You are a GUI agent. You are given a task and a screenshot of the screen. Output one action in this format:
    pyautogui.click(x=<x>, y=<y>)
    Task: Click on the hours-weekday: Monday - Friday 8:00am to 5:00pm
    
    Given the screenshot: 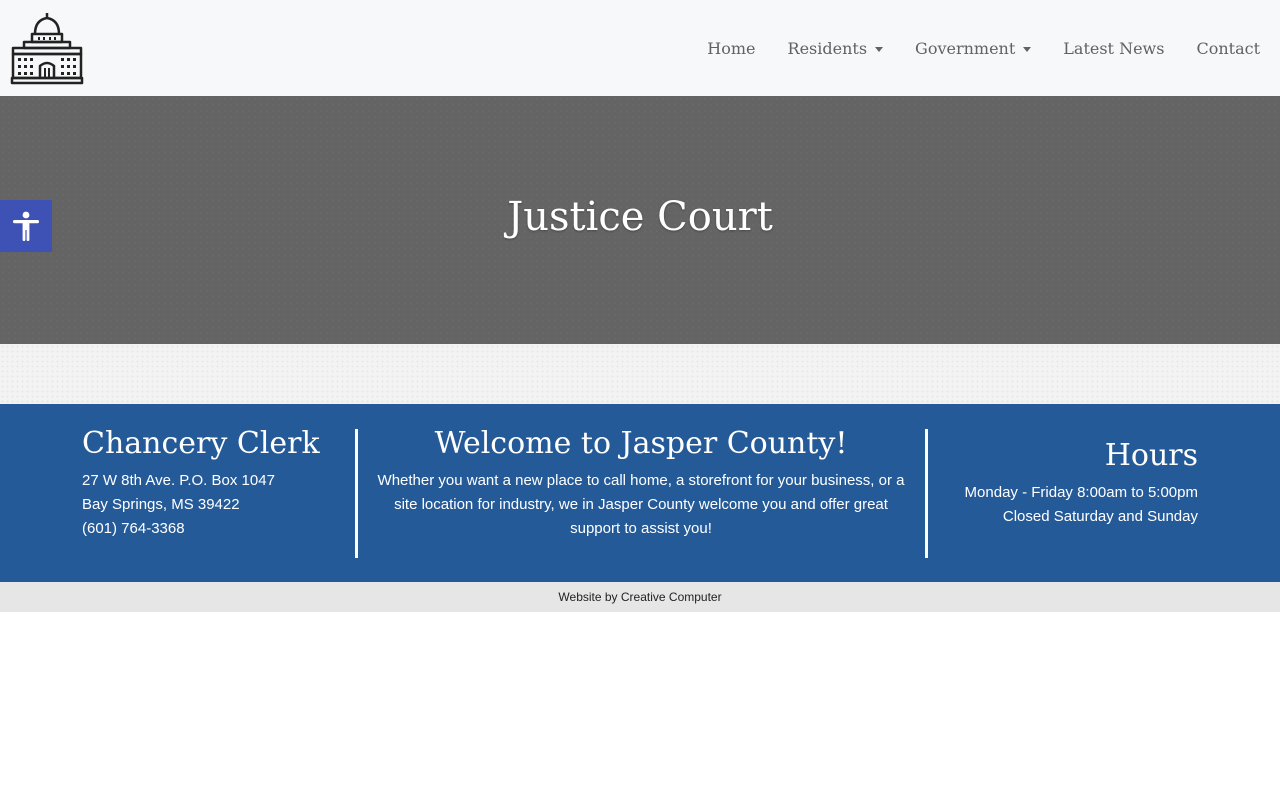 What is the action you would take?
    pyautogui.click(x=1081, y=492)
    